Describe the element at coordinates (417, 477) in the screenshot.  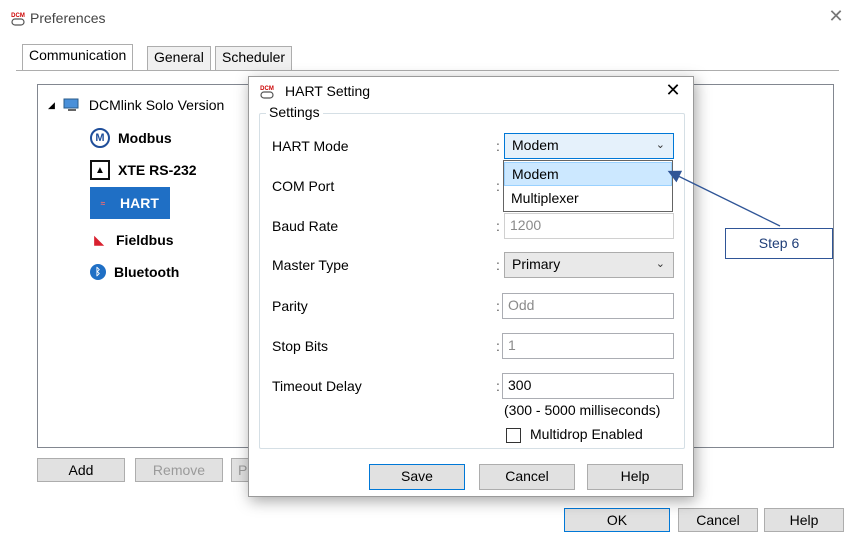
I see `save-button: Save` at that location.